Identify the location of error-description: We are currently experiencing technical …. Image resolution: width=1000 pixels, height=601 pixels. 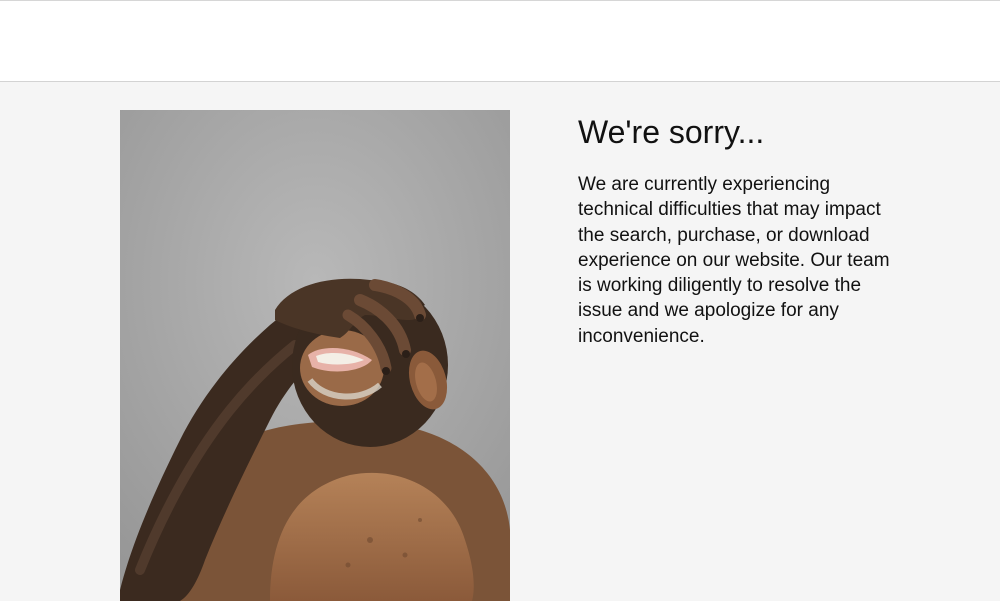
(734, 260).